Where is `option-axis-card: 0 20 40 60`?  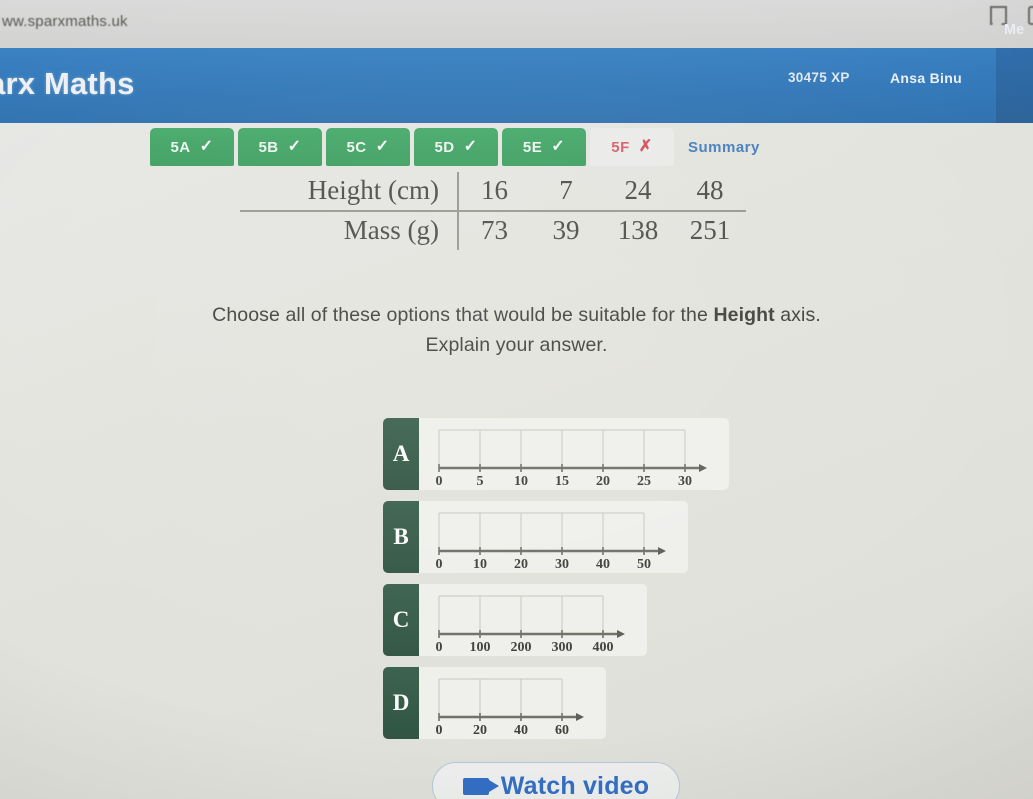
option-axis-card: 0 20 40 60 is located at coordinates (512, 703).